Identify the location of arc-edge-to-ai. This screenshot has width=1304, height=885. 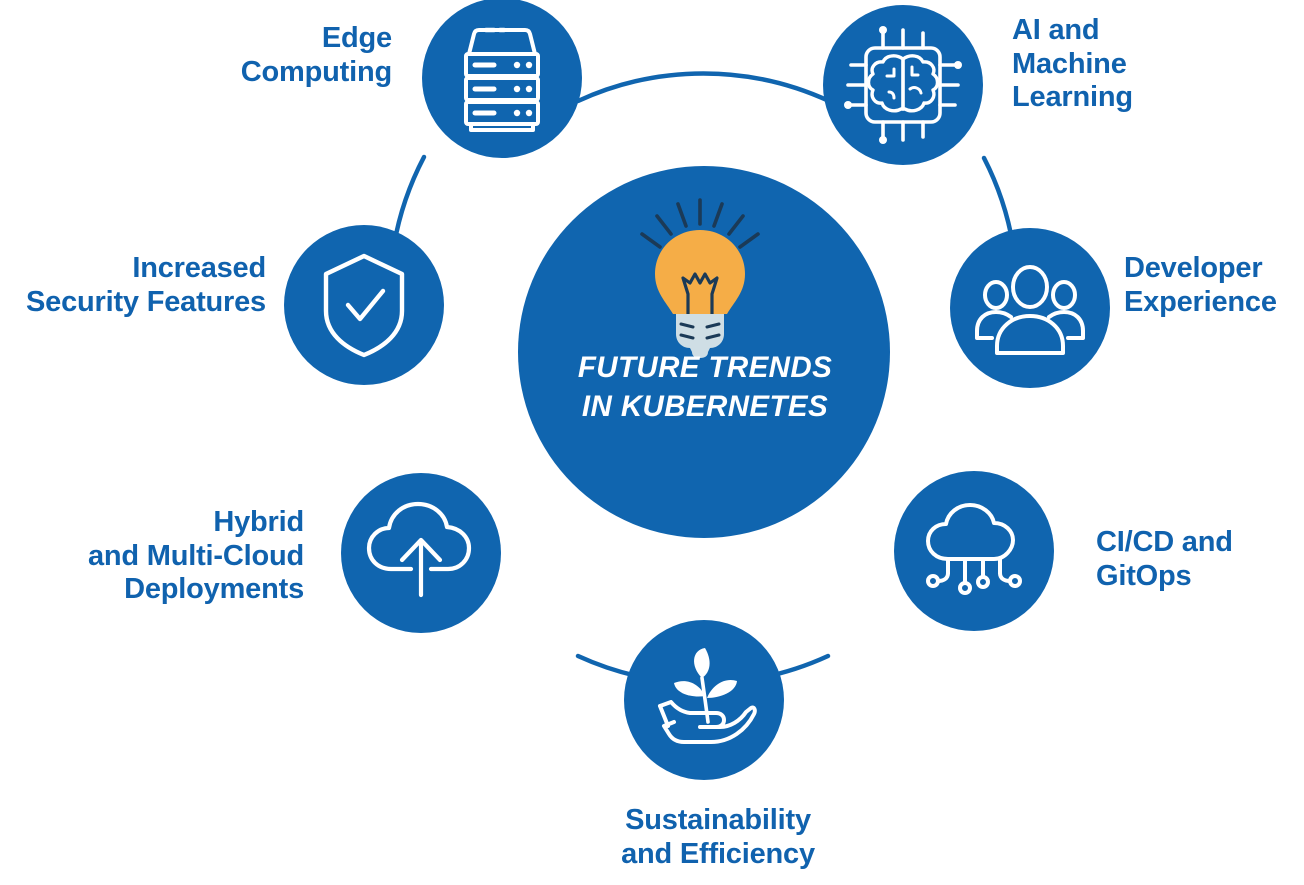
(703, 87).